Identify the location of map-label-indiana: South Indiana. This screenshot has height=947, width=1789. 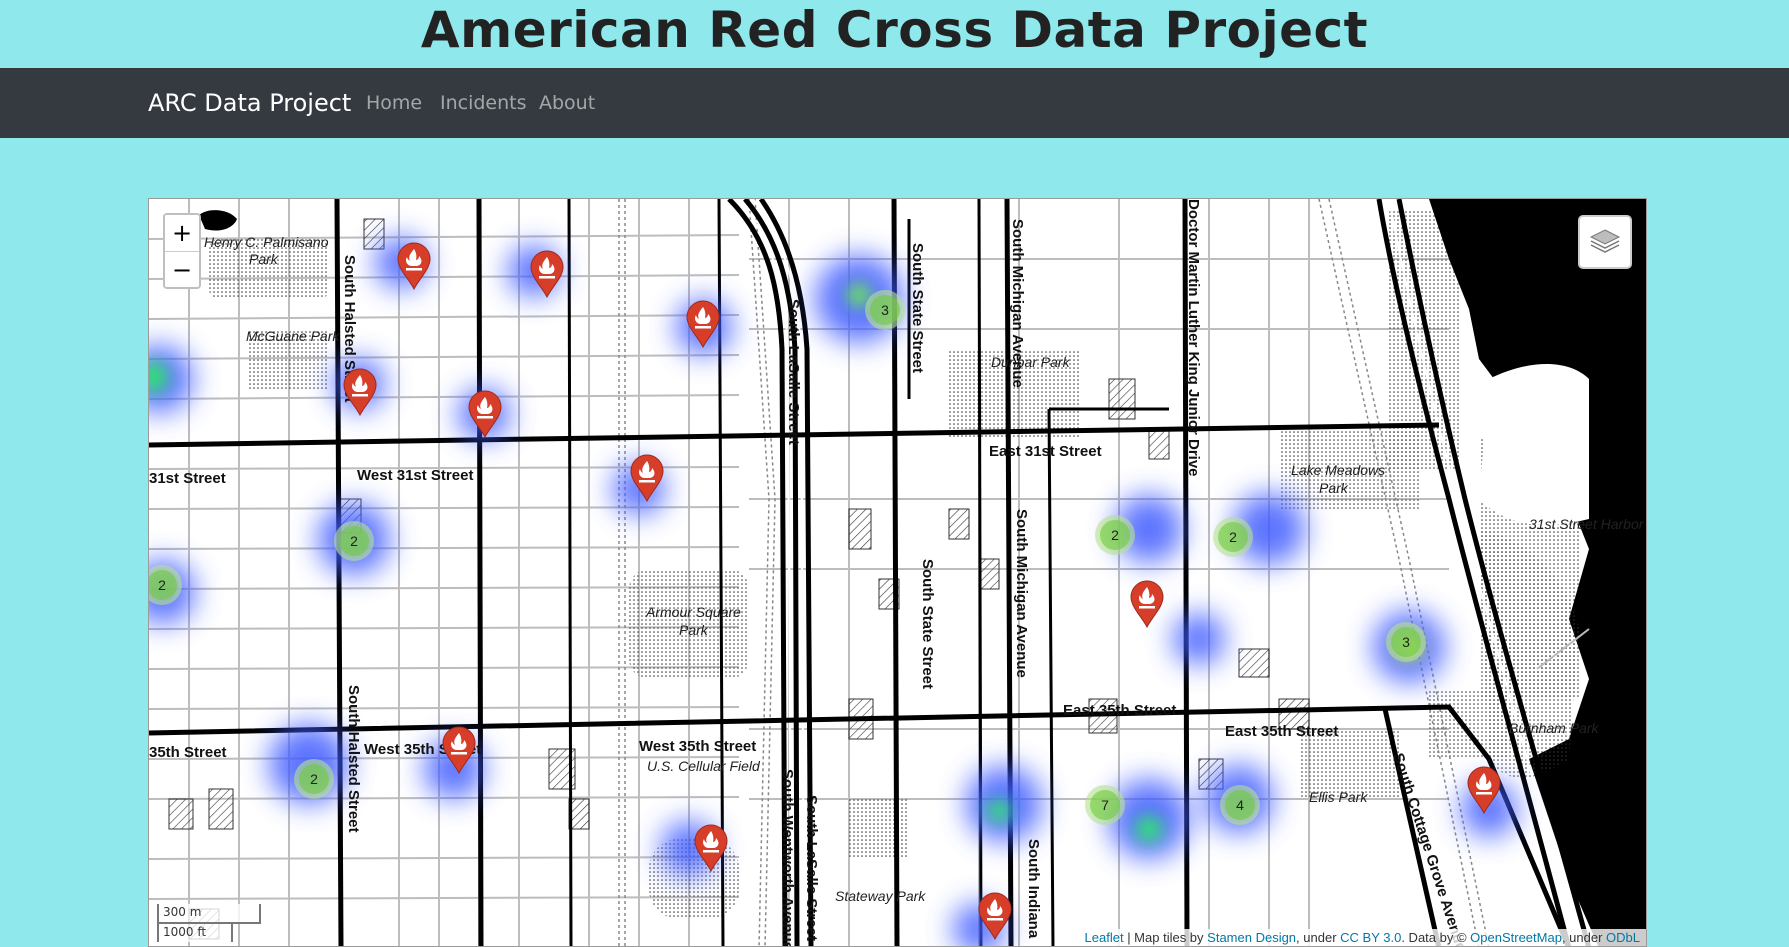
(1033, 889).